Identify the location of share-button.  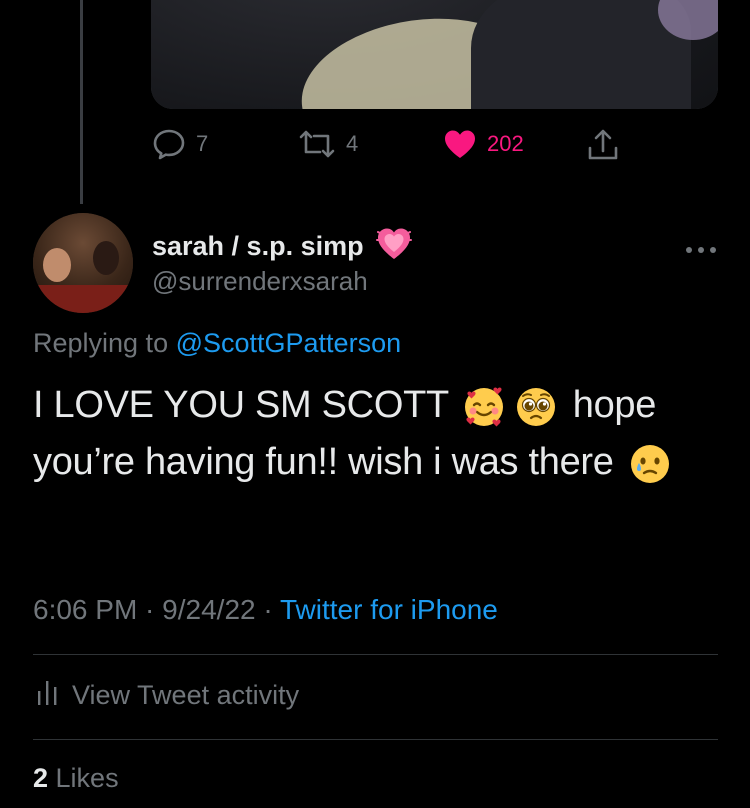
(603, 145).